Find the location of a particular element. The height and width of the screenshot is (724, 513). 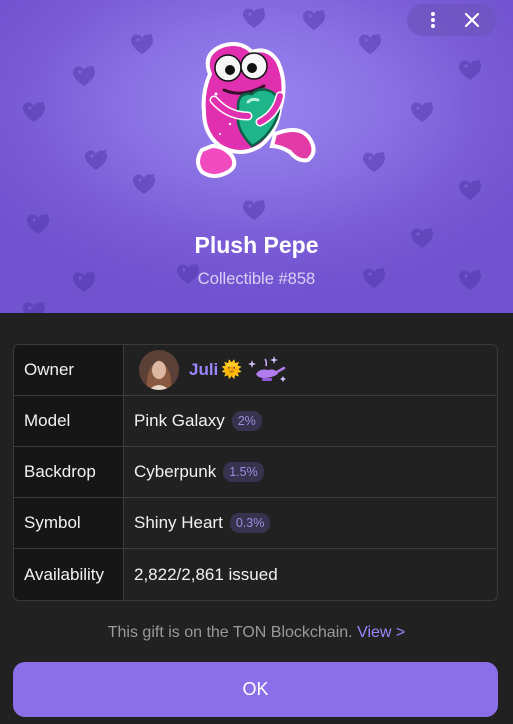

more-vertical-icon is located at coordinates (433, 20).